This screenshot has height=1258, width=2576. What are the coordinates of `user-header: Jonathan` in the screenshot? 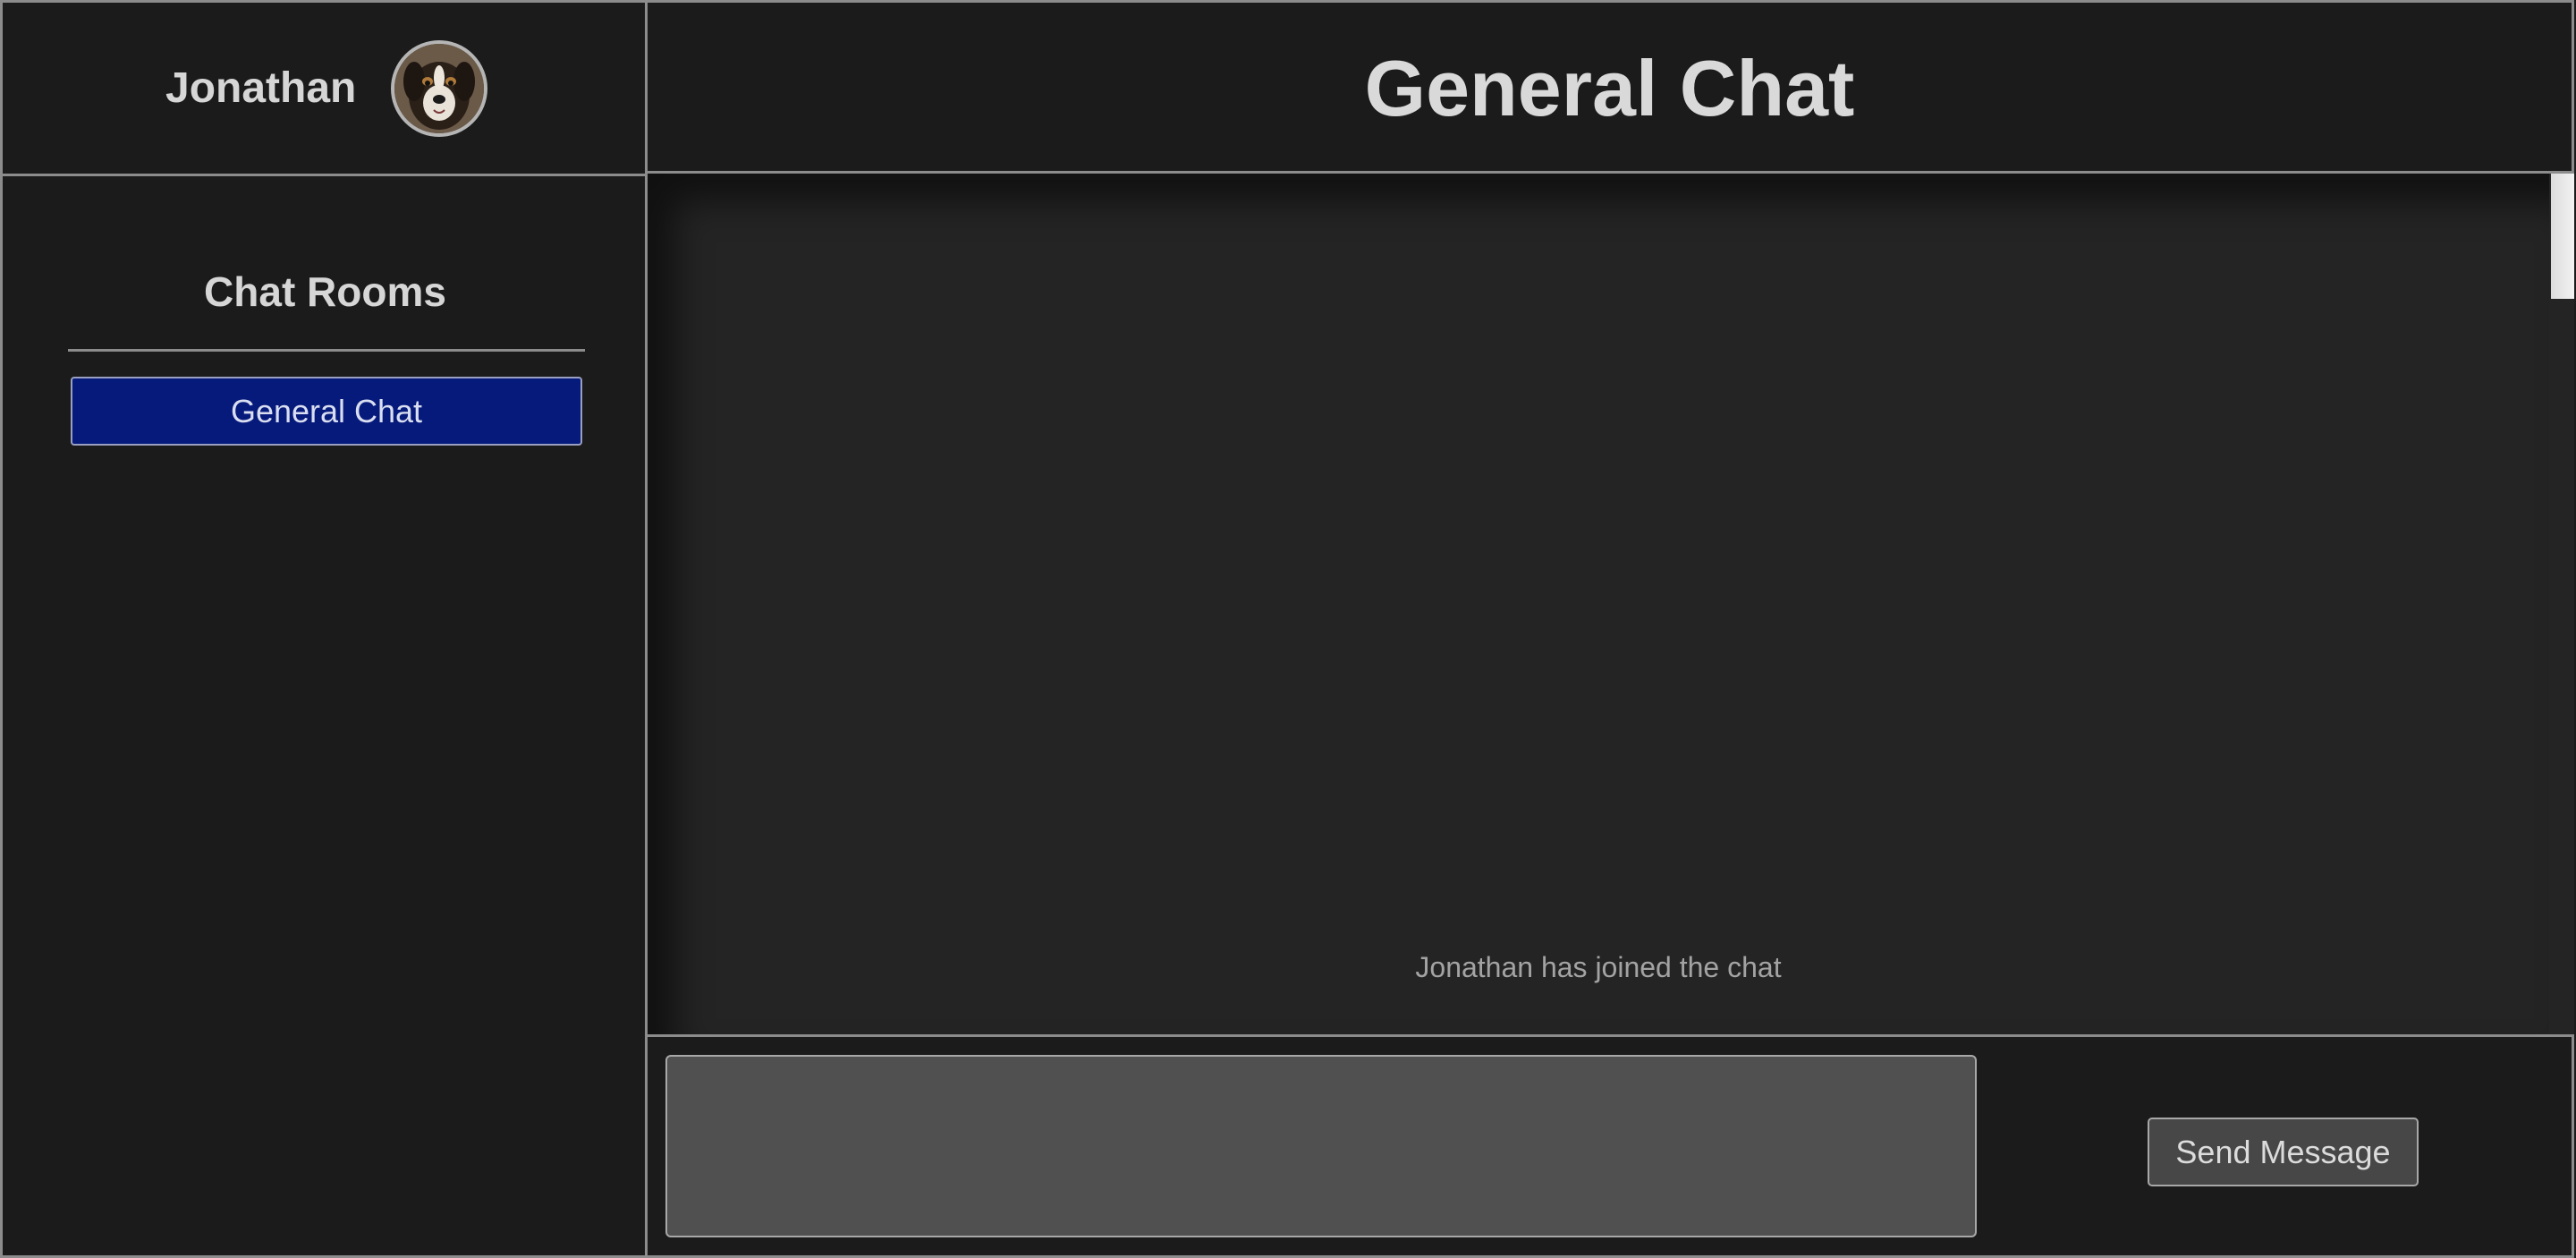 It's located at (325, 89).